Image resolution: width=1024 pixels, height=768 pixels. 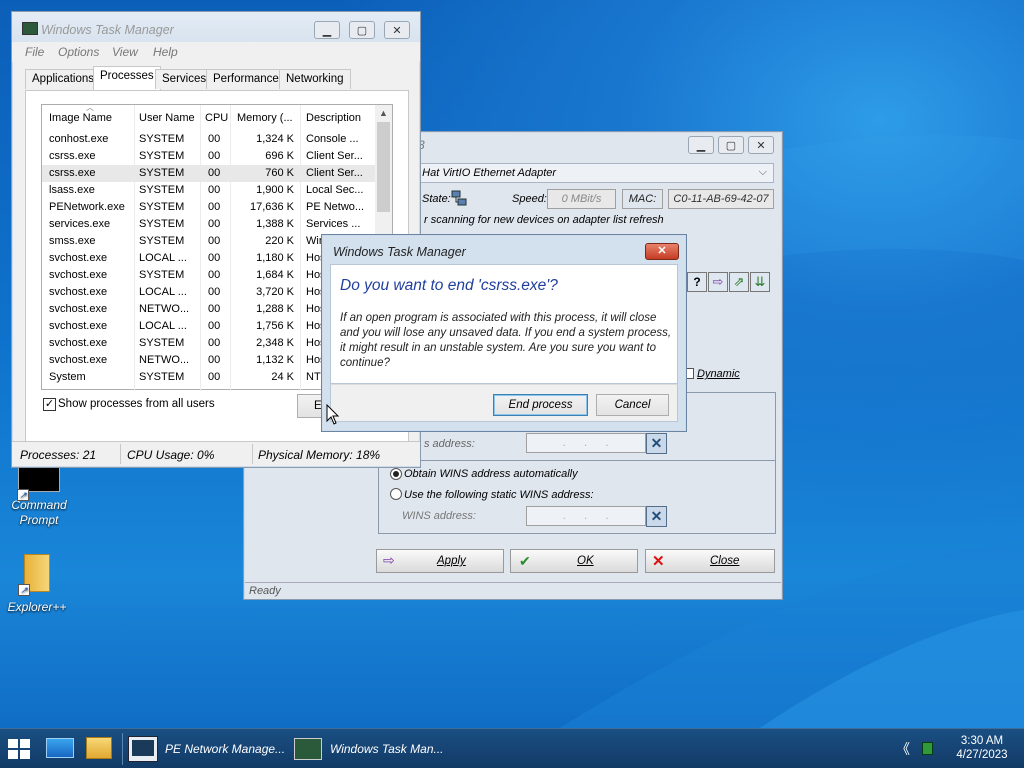 What do you see at coordinates (903, 749) in the screenshot?
I see `show-hidden-icons-icon: 《` at bounding box center [903, 749].